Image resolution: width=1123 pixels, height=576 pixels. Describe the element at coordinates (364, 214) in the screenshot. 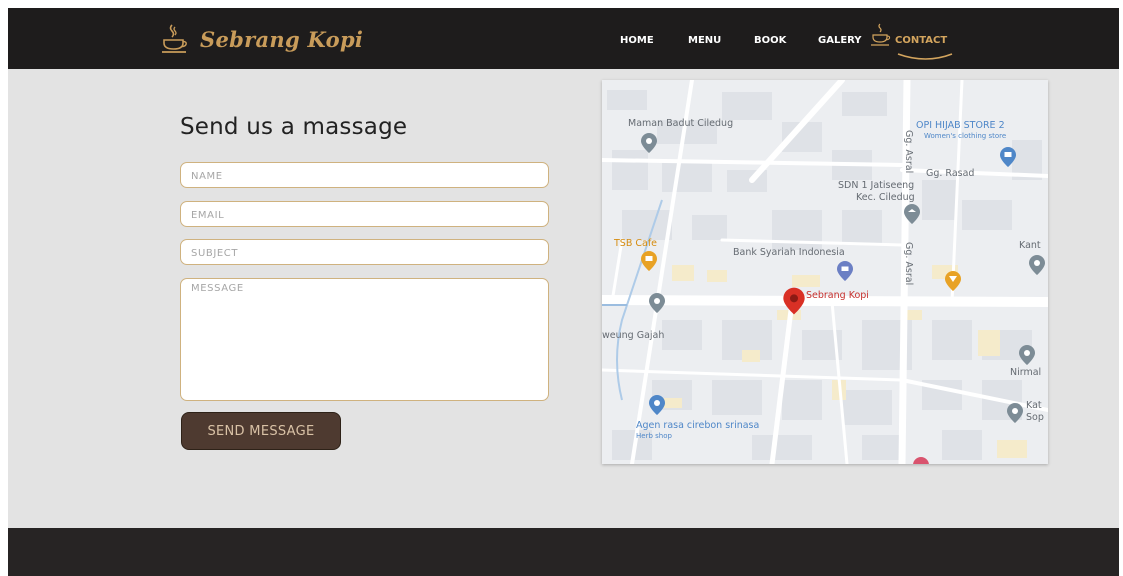

I see `email-field` at that location.